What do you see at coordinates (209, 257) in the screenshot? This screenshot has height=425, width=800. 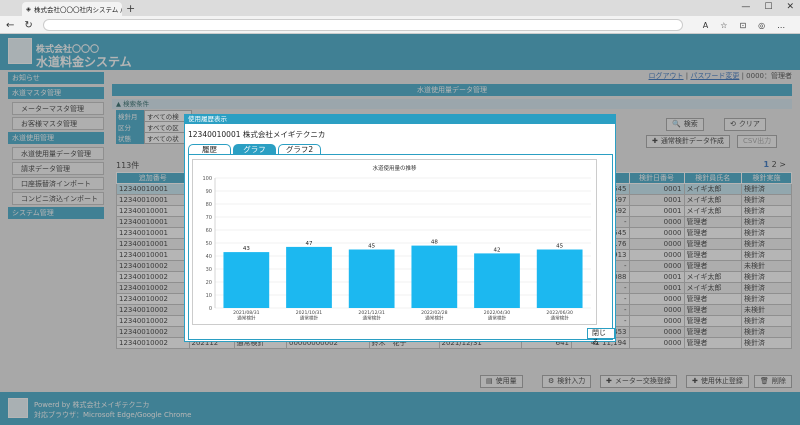 I see `y-tick-label: 40` at bounding box center [209, 257].